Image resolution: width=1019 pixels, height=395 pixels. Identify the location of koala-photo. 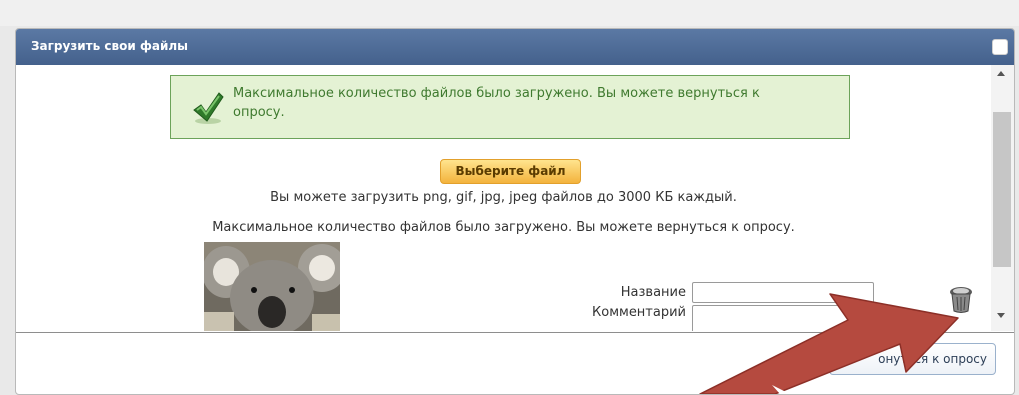
(272, 286).